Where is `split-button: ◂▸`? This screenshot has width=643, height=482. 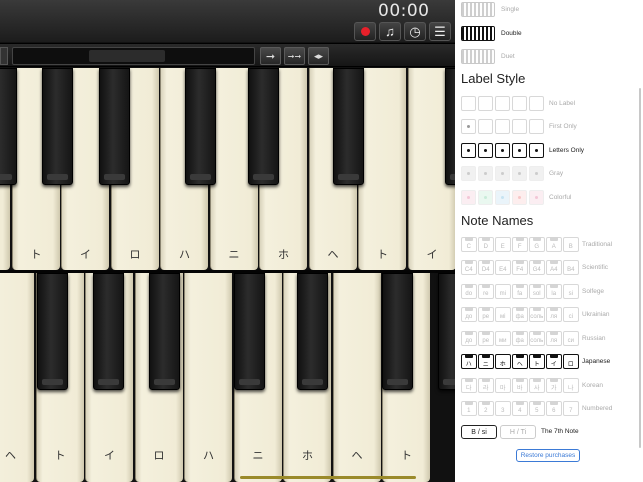 split-button: ◂▸ is located at coordinates (318, 56).